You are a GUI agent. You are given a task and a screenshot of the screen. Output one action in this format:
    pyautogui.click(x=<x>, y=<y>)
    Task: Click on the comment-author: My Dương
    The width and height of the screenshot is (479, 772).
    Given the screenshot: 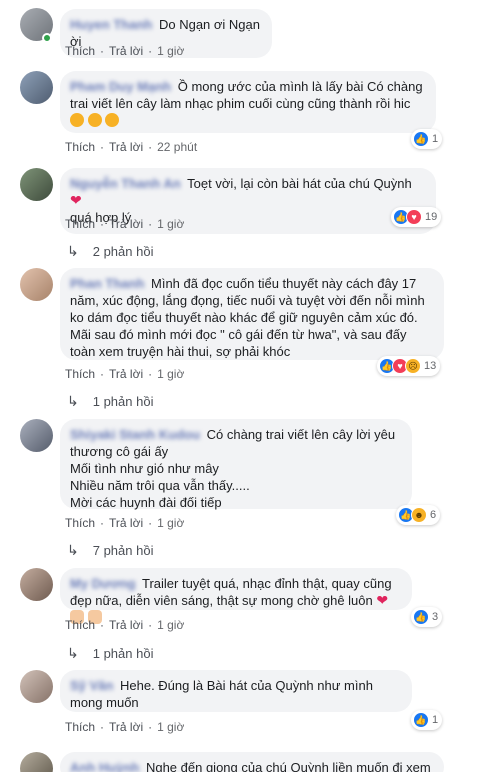 What is the action you would take?
    pyautogui.click(x=103, y=583)
    